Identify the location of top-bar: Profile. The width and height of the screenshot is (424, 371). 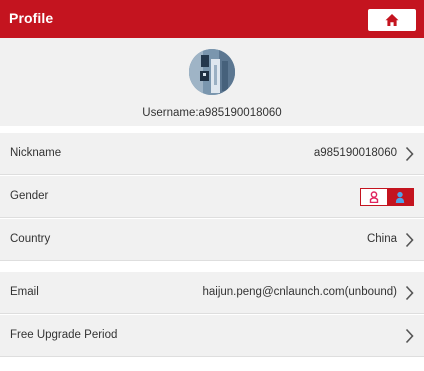
(212, 19).